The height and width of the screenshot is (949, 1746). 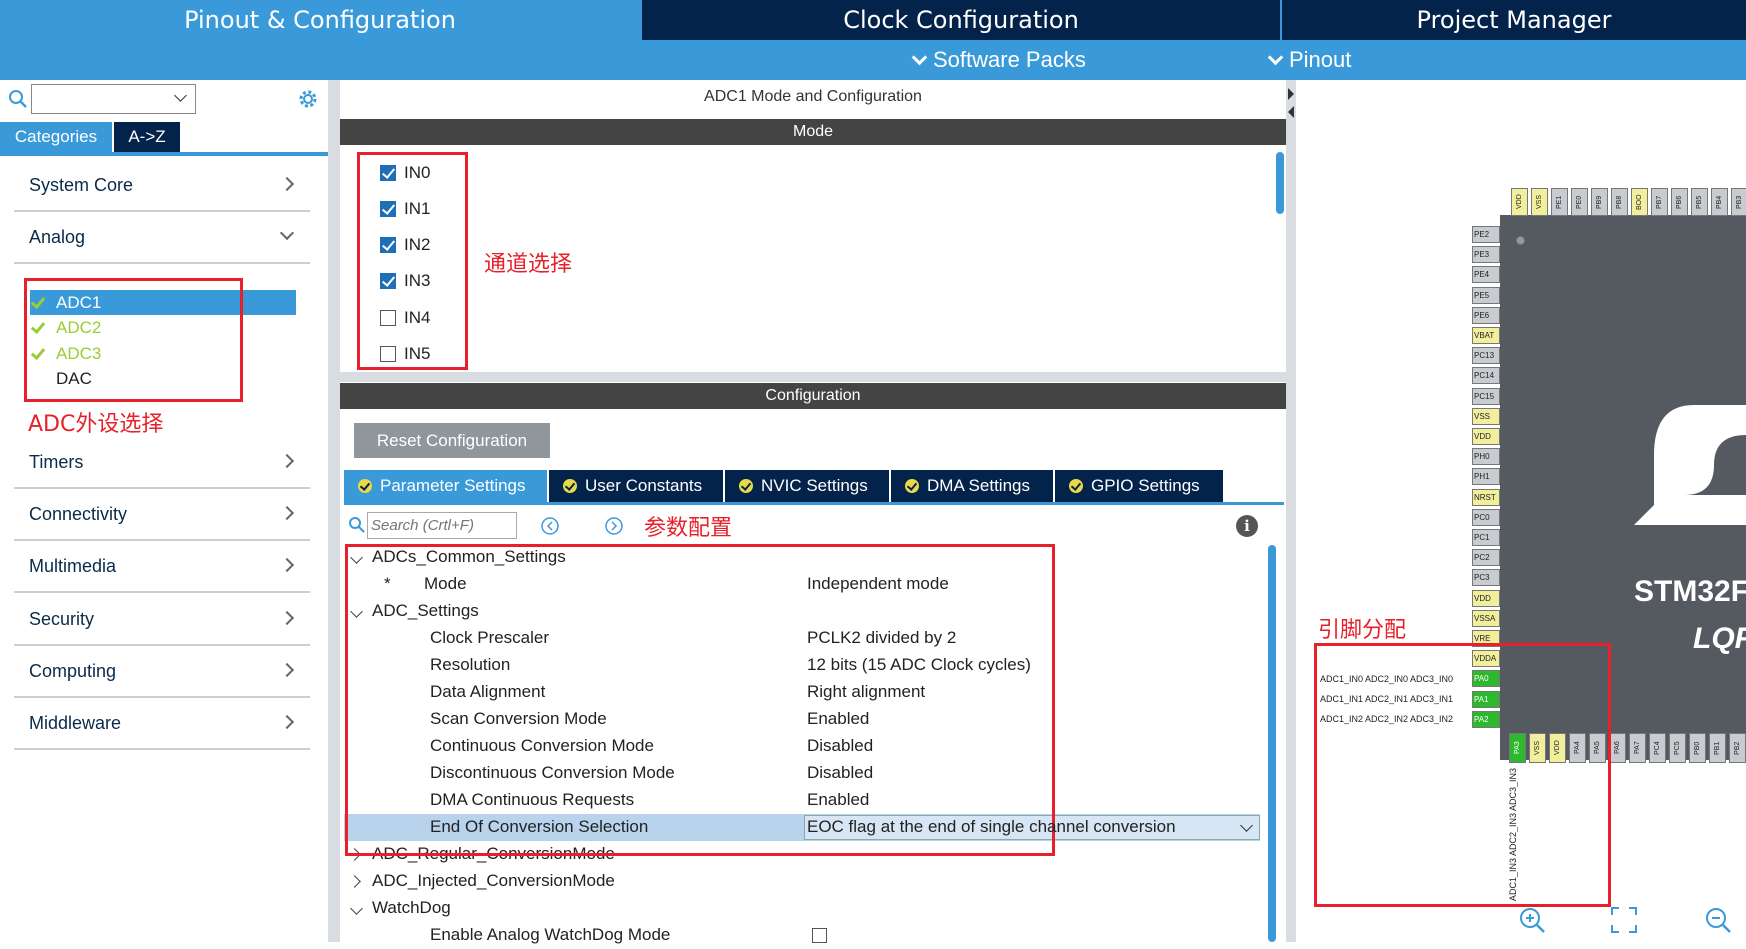 I want to click on pin-pe3: PE3, so click(x=1486, y=255).